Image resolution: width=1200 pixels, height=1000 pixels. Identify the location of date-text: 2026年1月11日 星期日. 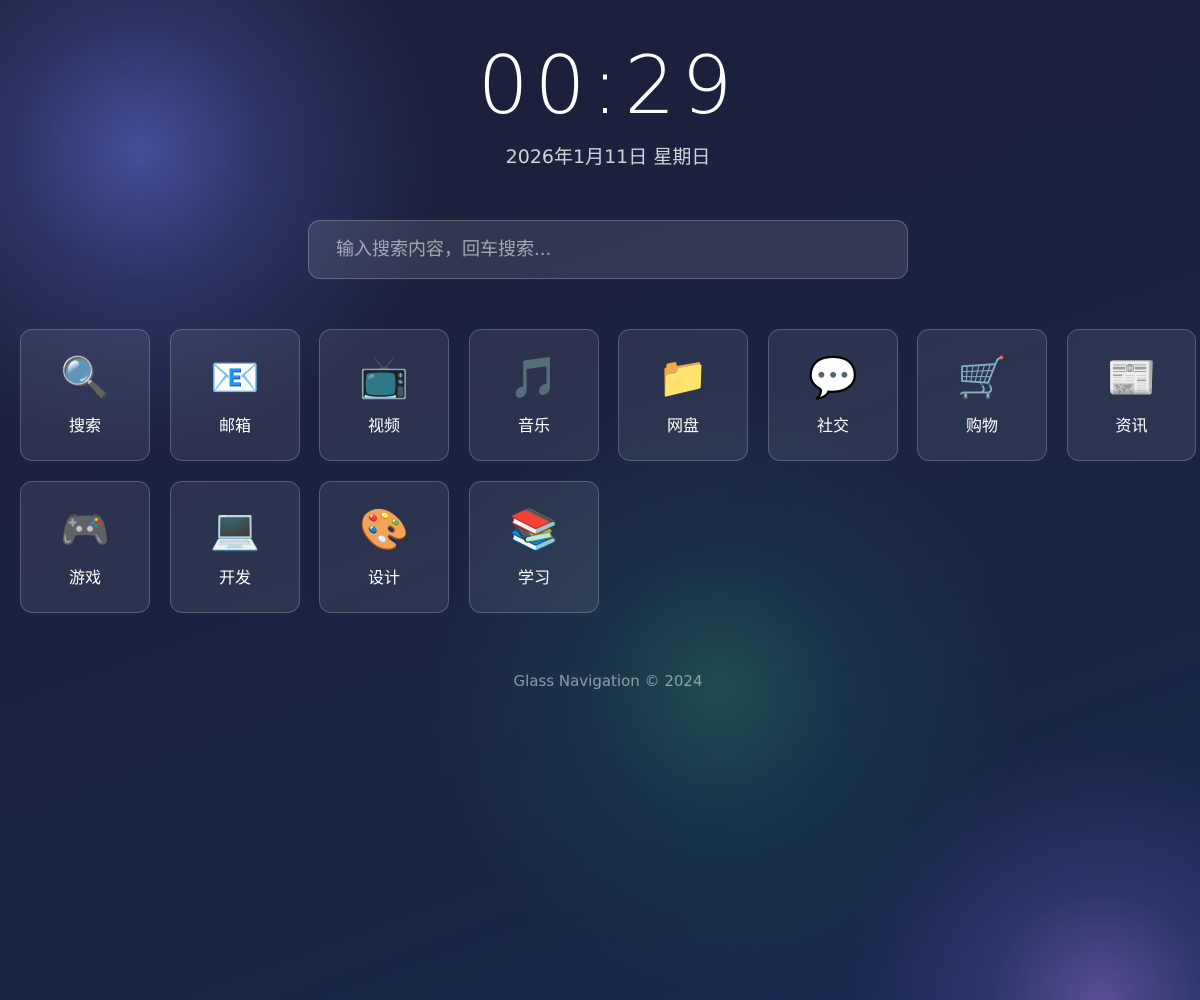
(608, 157).